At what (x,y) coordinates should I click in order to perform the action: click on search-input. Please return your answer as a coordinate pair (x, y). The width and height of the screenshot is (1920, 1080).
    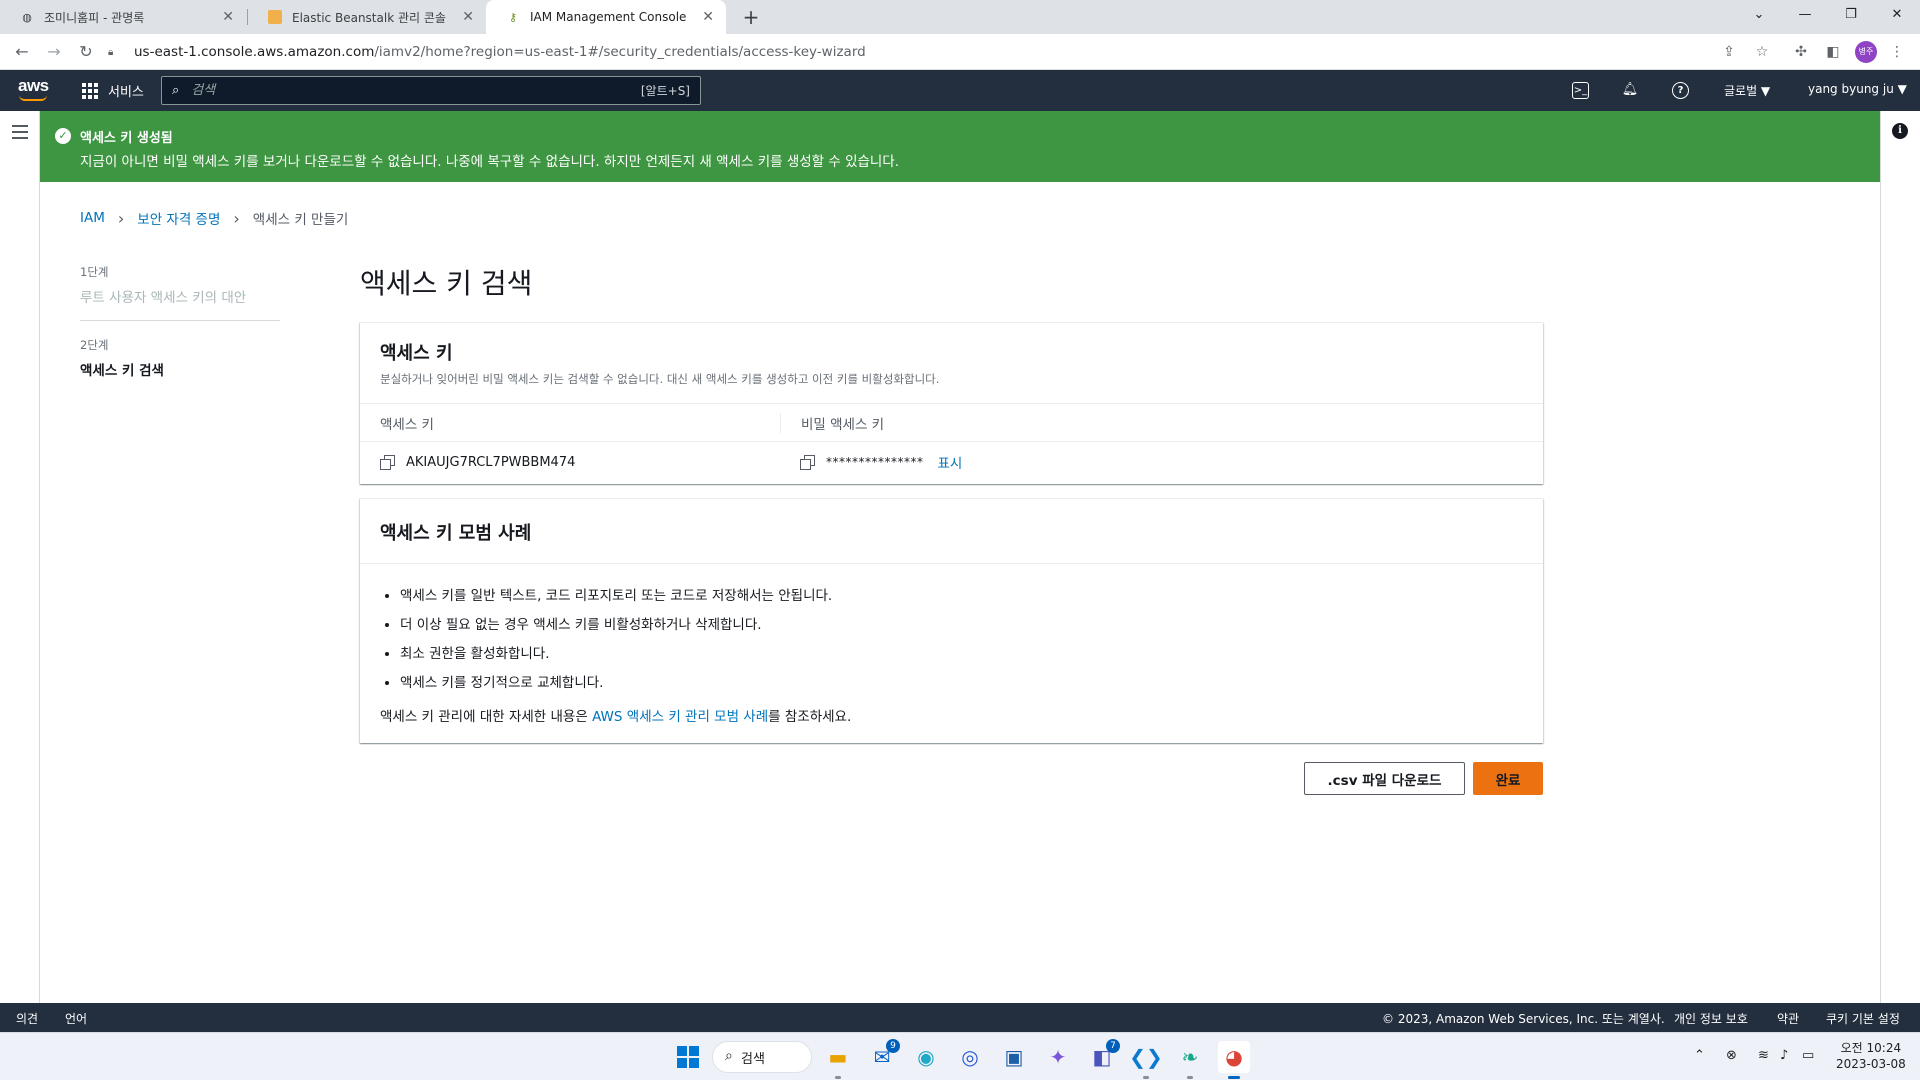
    Looking at the image, I should click on (416, 90).